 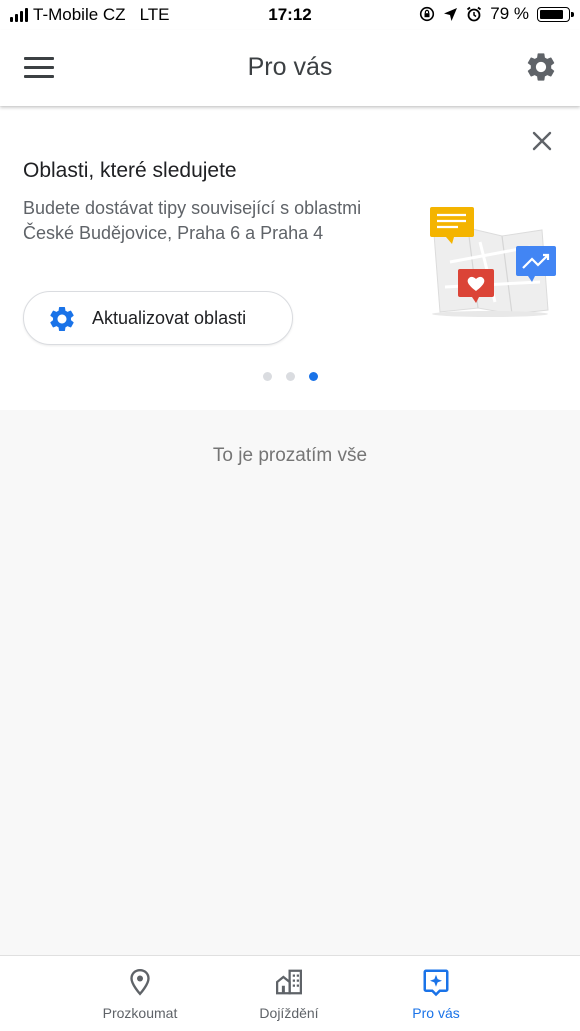 I want to click on nav-item-for-you: Pro vás, so click(x=436, y=993).